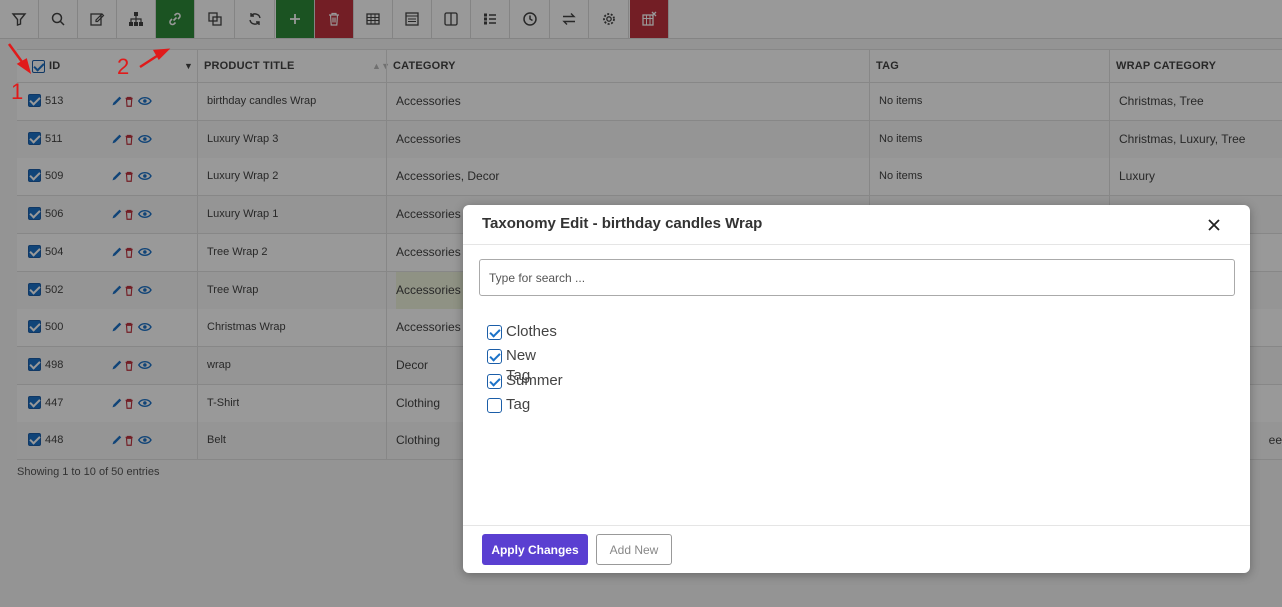 Image resolution: width=1282 pixels, height=607 pixels. I want to click on modal-title: Taxonomy Edit - birthday candles Wrap, so click(622, 223).